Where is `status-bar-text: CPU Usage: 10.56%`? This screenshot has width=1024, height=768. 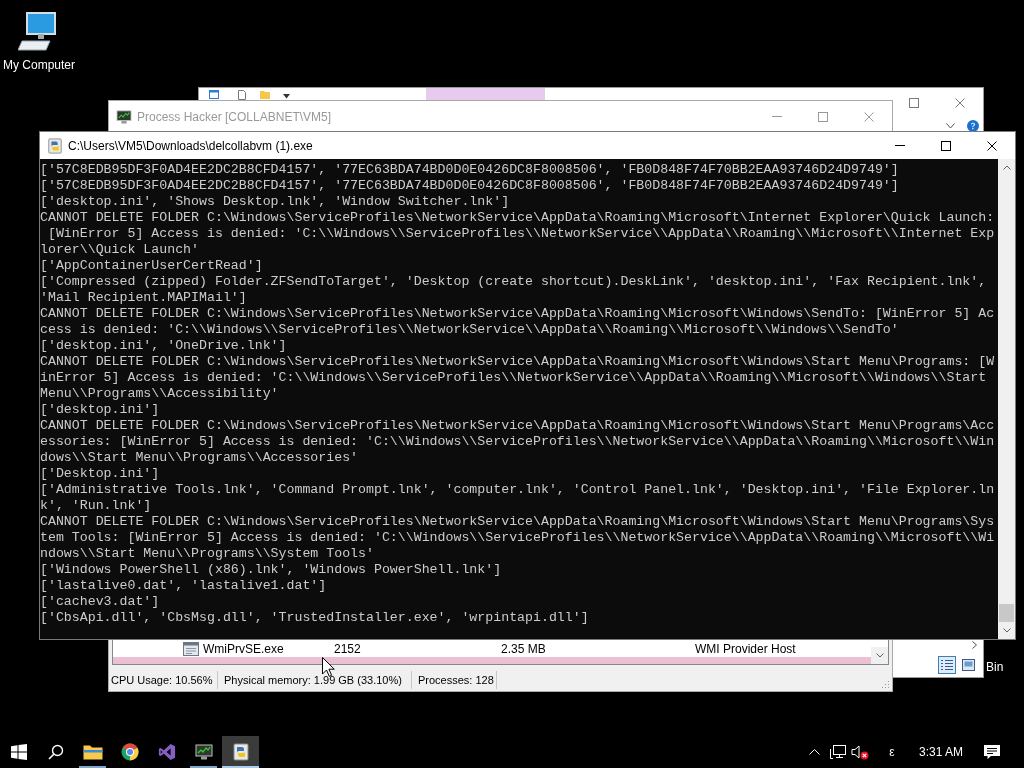
status-bar-text: CPU Usage: 10.56% is located at coordinates (163, 680).